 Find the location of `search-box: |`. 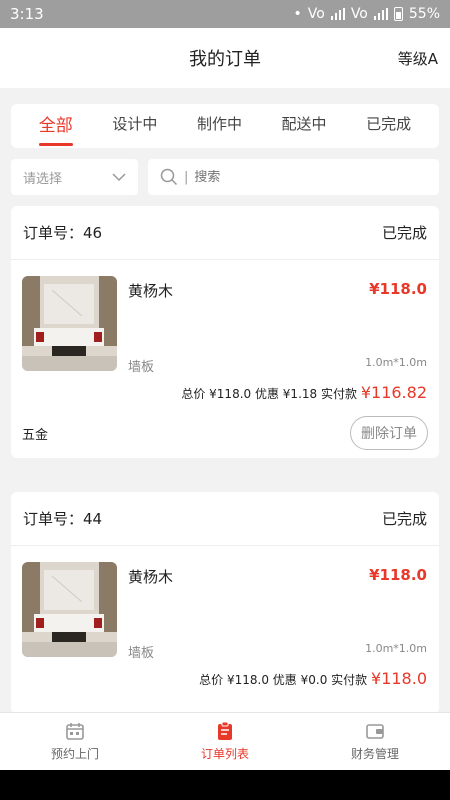

search-box: | is located at coordinates (293, 177).